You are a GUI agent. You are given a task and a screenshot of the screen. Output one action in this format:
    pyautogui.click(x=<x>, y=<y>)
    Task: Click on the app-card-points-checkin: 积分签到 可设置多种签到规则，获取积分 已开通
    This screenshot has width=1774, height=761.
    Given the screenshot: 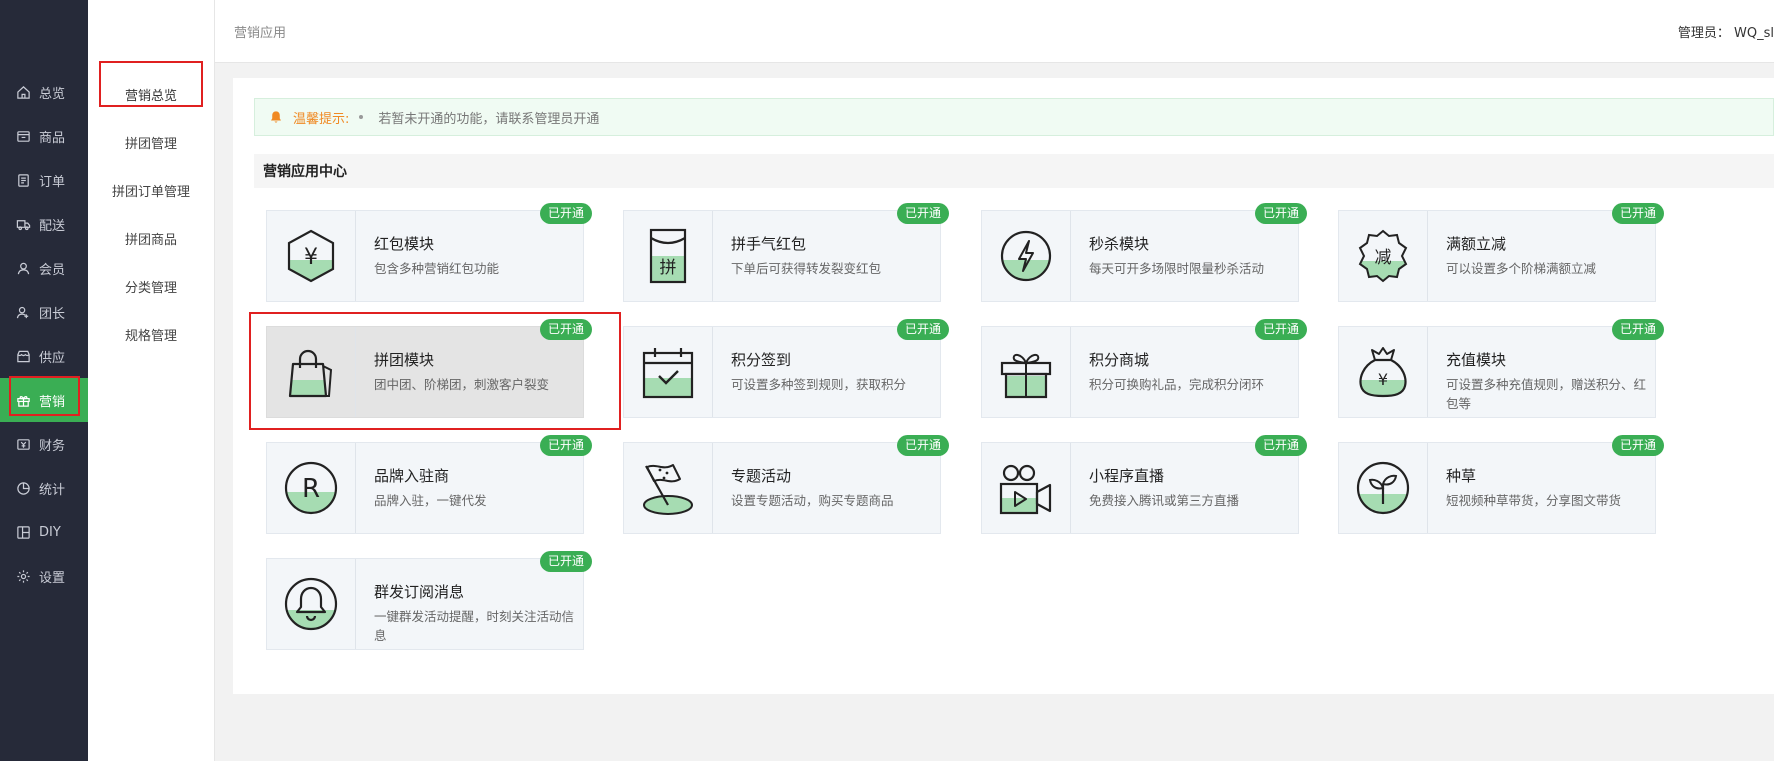 What is the action you would take?
    pyautogui.click(x=786, y=368)
    